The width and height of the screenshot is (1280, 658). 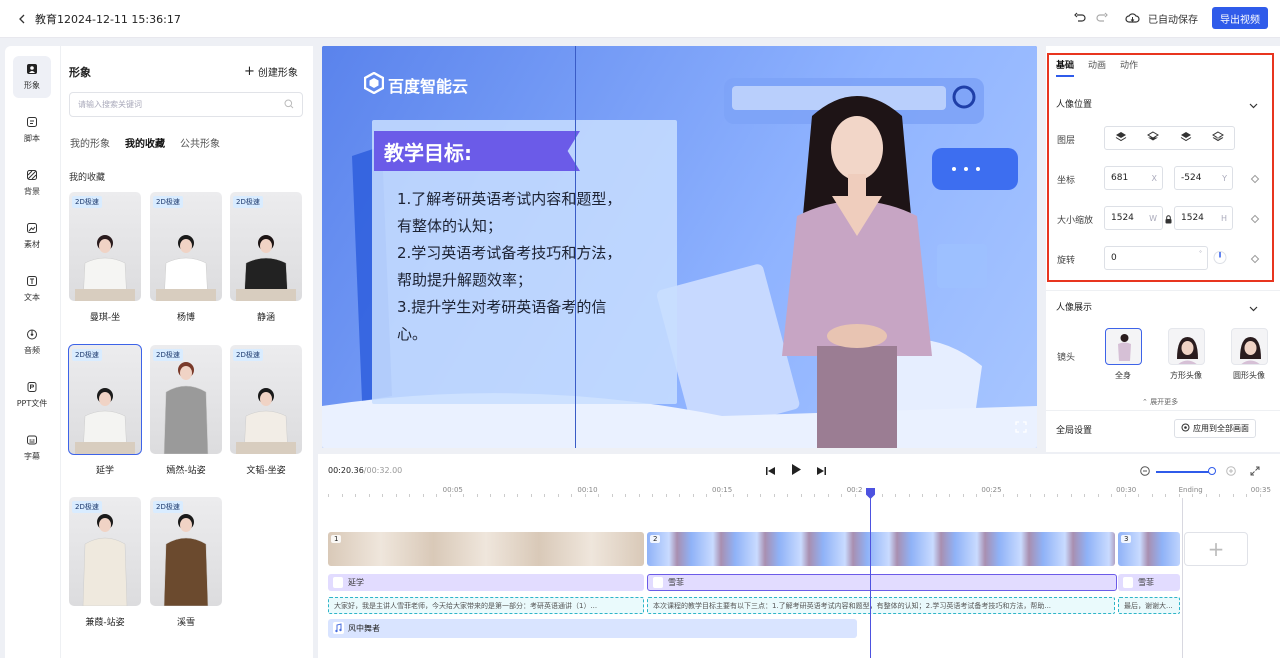 What do you see at coordinates (1065, 67) in the screenshot?
I see `tab-basic: 基础` at bounding box center [1065, 67].